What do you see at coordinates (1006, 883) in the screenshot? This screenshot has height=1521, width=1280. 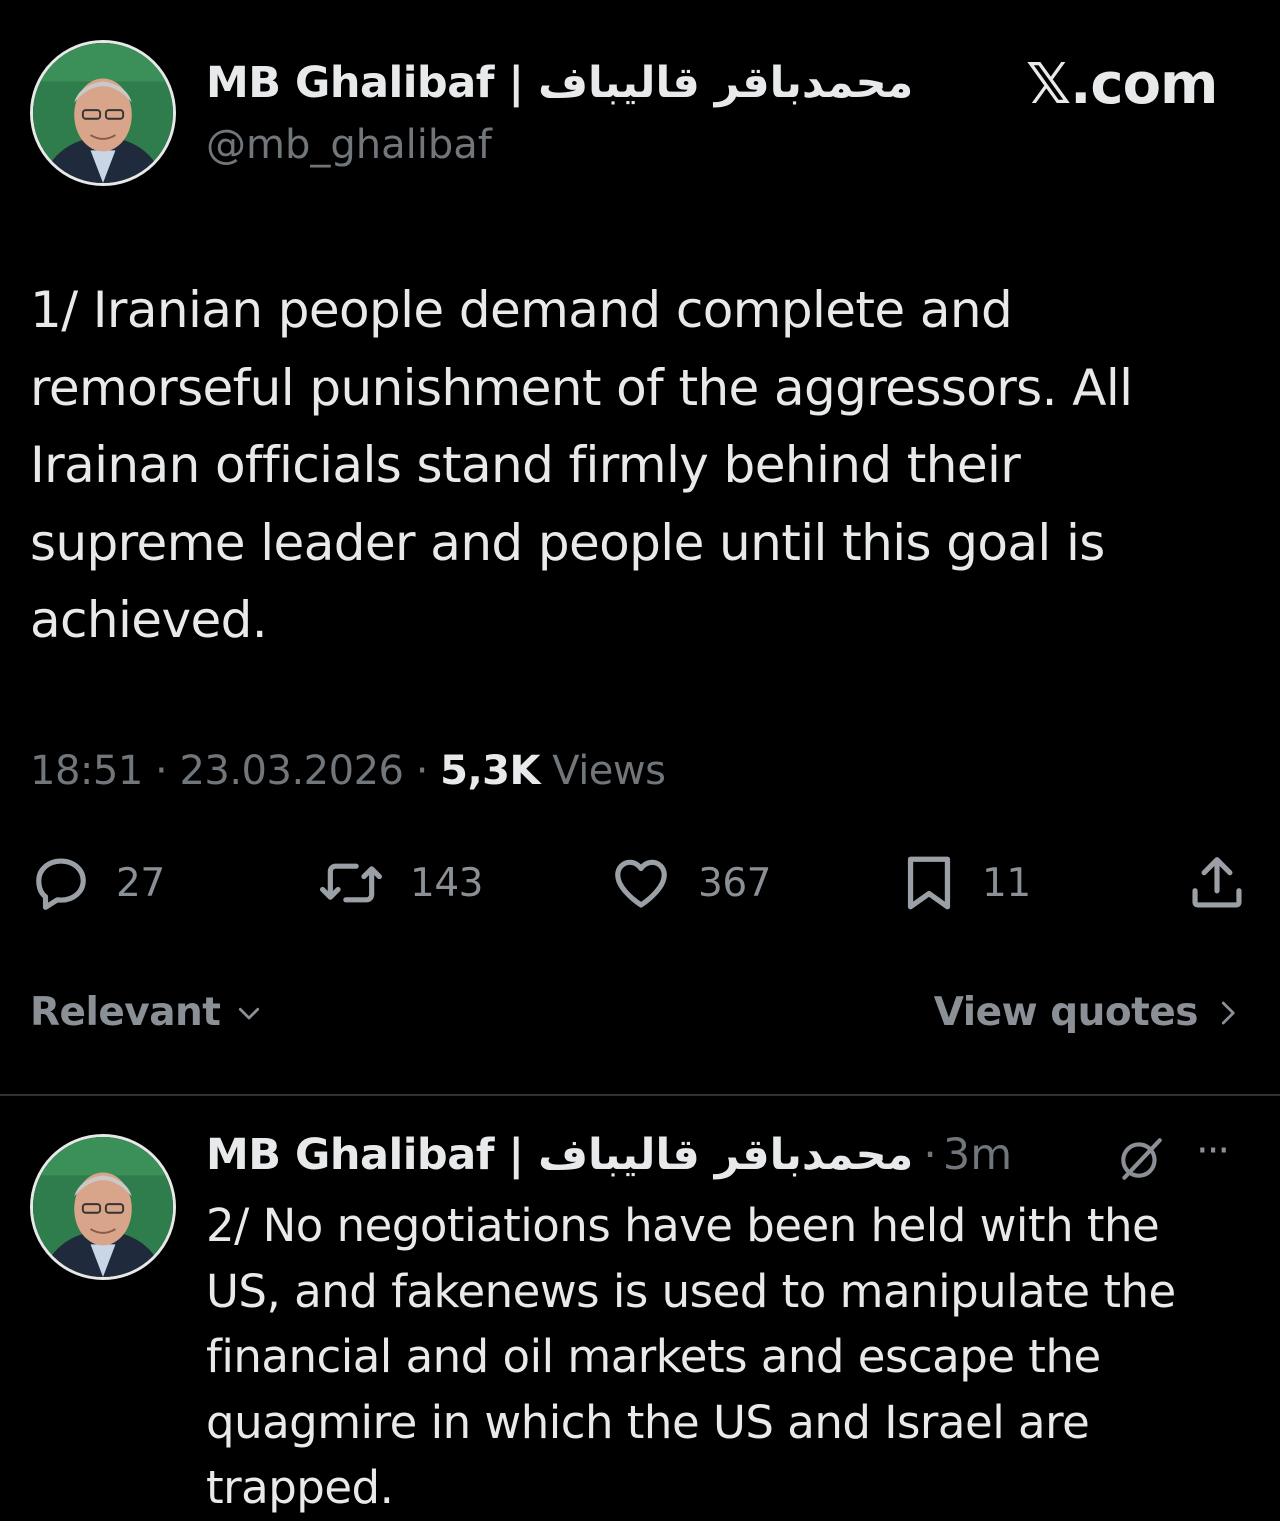 I see `bookmark-count: 11` at bounding box center [1006, 883].